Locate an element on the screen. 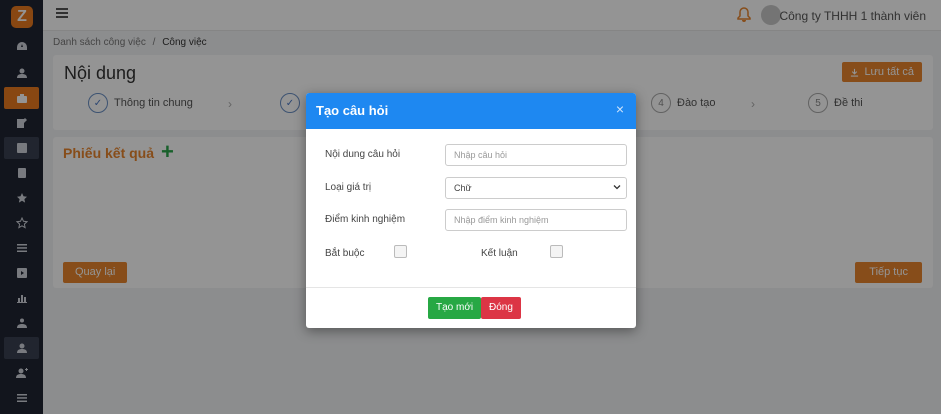 This screenshot has width=941, height=414. checkbox-row: Bắt buộc Kết luận is located at coordinates (476, 254).